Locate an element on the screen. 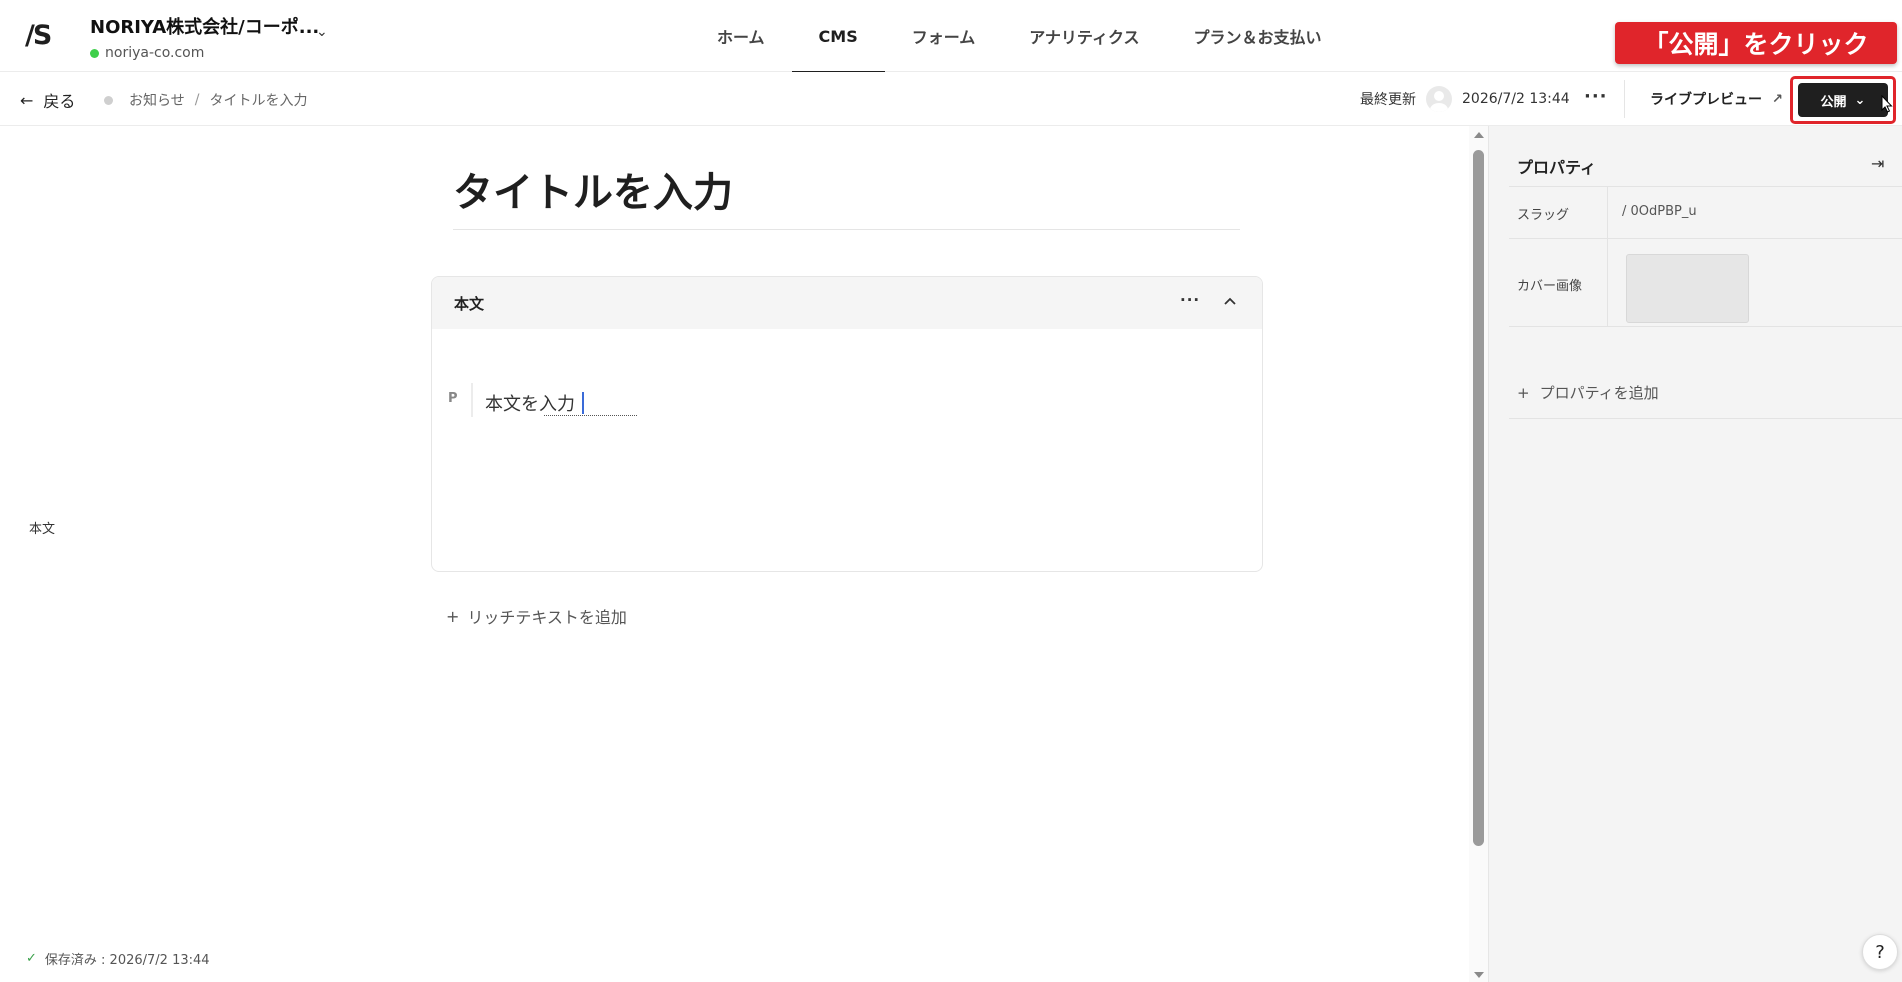 The width and height of the screenshot is (1902, 982). main-nav: ホーム CMS フォーム アナリティクス プラン＆お支払い is located at coordinates (1019, 36).